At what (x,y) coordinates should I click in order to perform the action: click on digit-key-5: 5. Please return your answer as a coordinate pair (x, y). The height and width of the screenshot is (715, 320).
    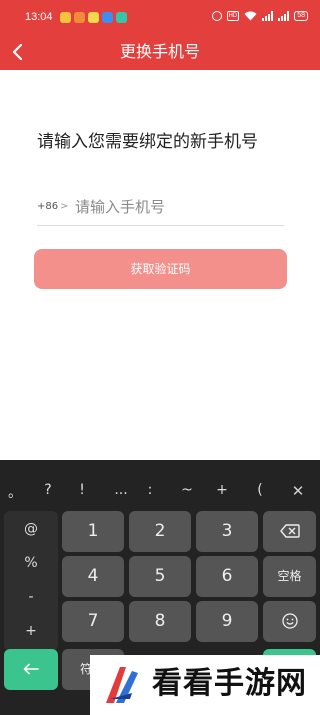
    Looking at the image, I should click on (160, 576).